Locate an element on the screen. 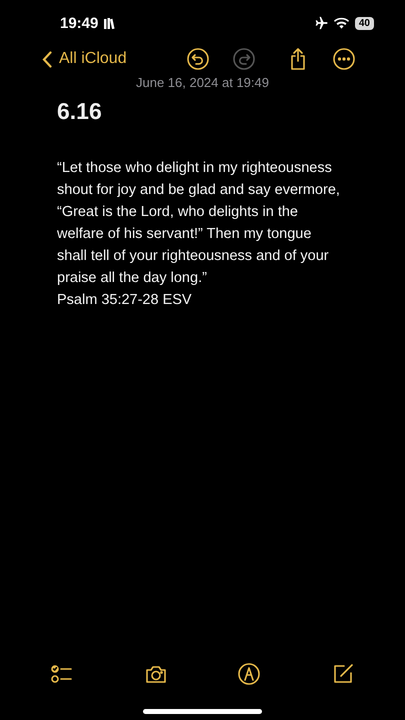 This screenshot has height=720, width=405. note-date: June 16, 2024 at 19:49 is located at coordinates (202, 82).